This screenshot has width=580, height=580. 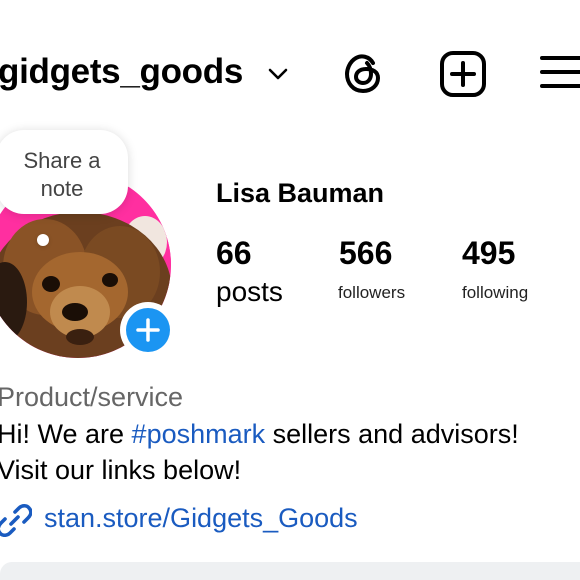 I want to click on note-bubble-tail, so click(x=43, y=240).